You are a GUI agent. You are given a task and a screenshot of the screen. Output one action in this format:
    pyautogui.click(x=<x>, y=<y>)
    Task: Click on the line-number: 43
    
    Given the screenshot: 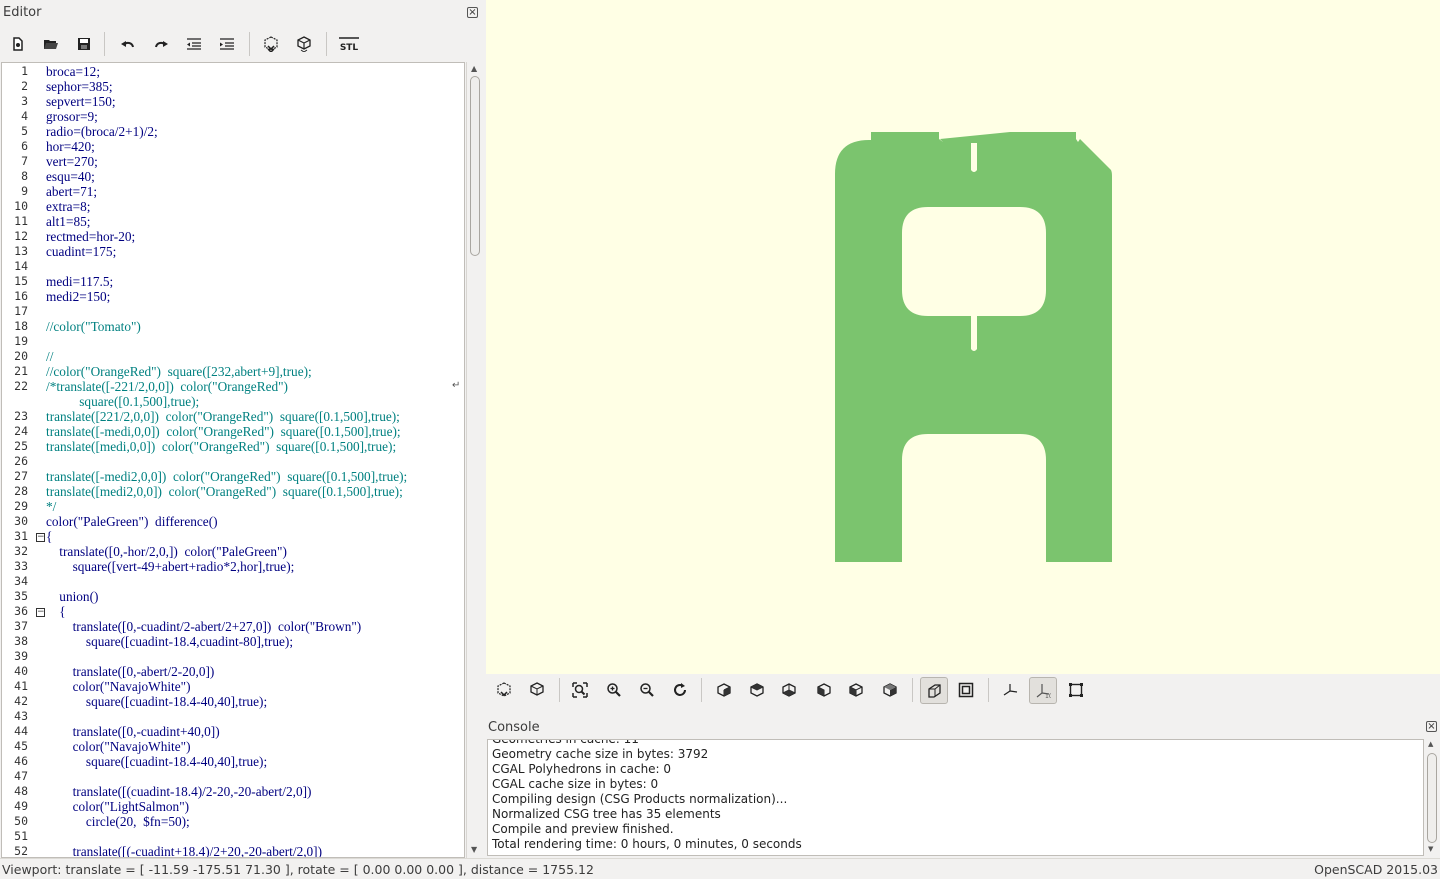 What is the action you would take?
    pyautogui.click(x=21, y=716)
    